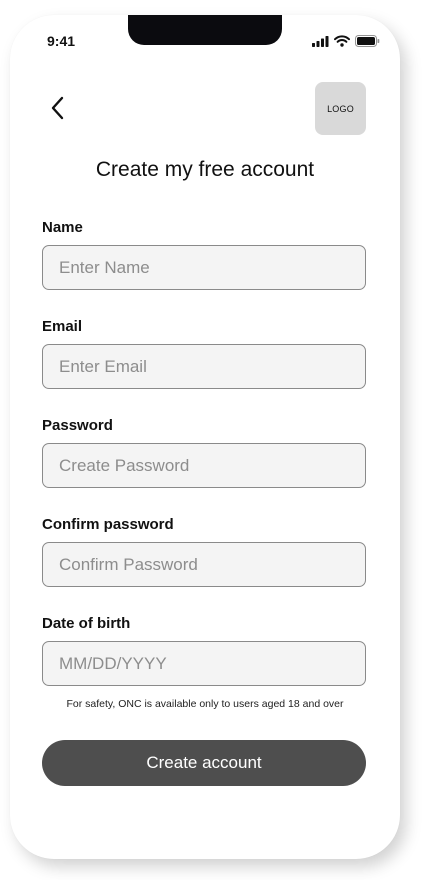 The image size is (426, 880). What do you see at coordinates (205, 30) in the screenshot?
I see `notch` at bounding box center [205, 30].